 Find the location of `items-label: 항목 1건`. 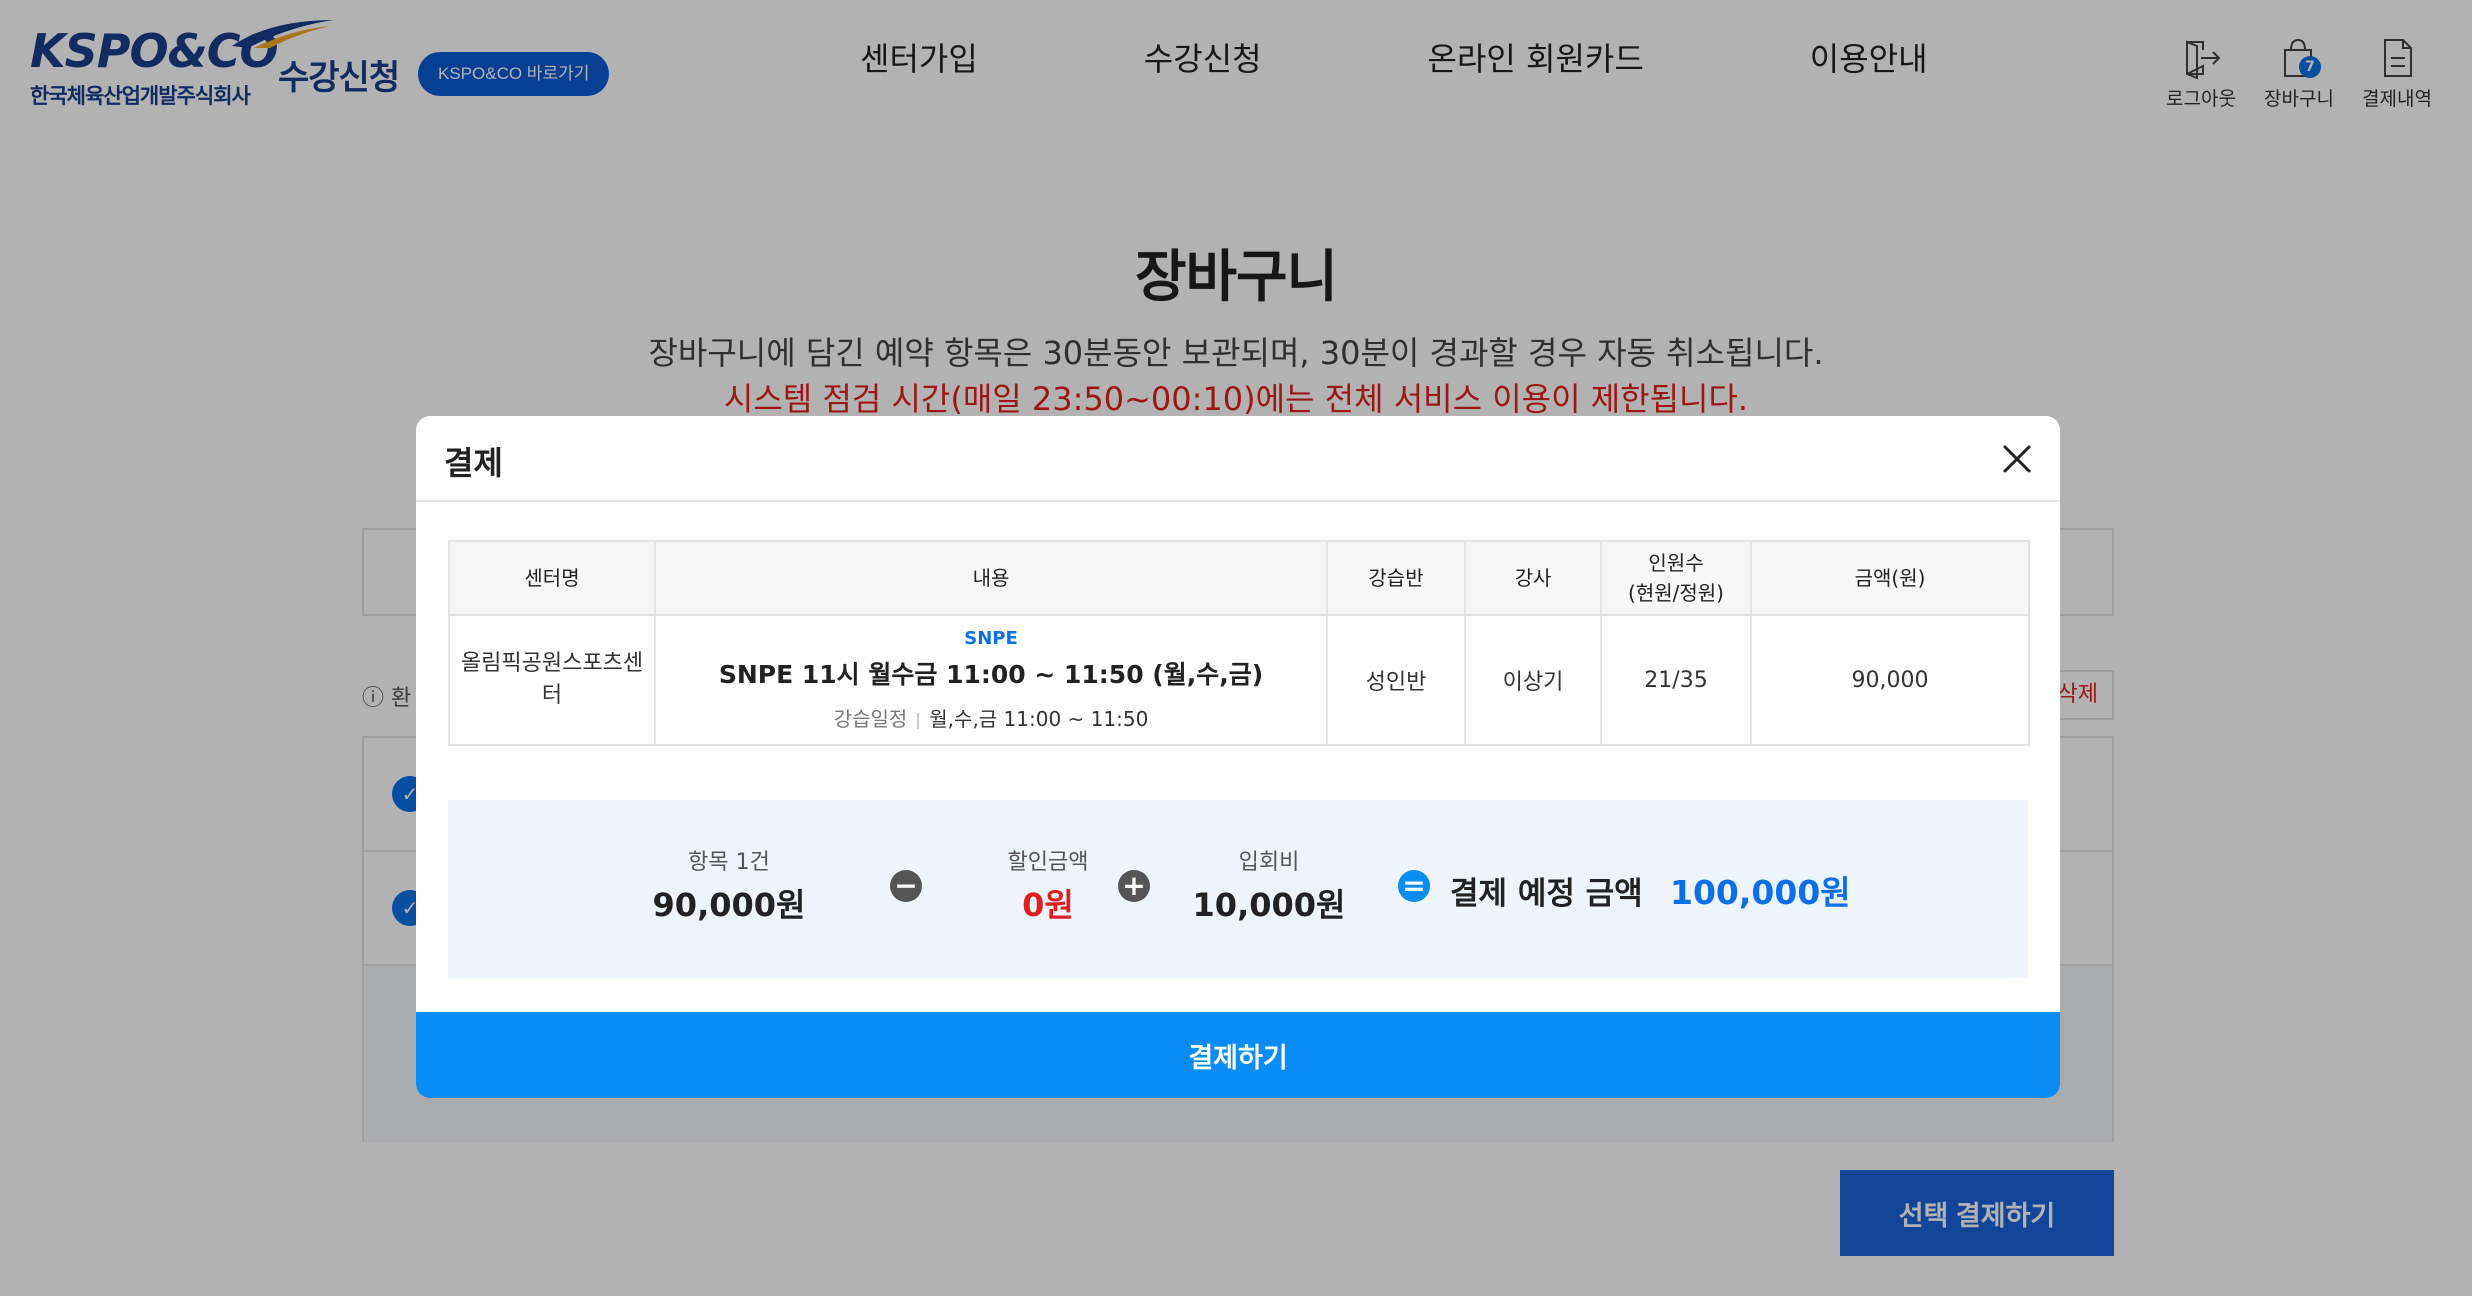

items-label: 항목 1건 is located at coordinates (729, 862).